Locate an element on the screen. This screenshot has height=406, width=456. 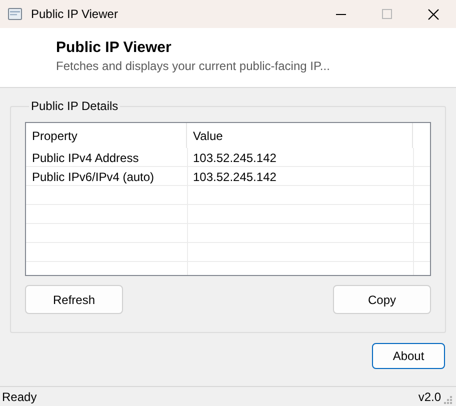
close-icon is located at coordinates (433, 14).